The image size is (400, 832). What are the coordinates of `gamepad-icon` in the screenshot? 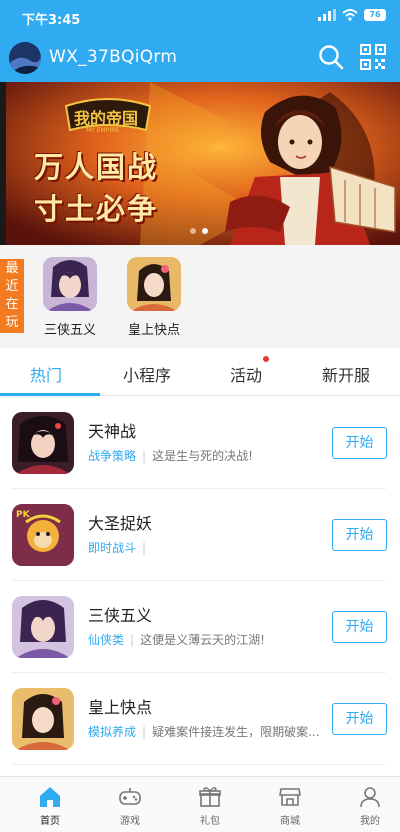 It's located at (130, 796).